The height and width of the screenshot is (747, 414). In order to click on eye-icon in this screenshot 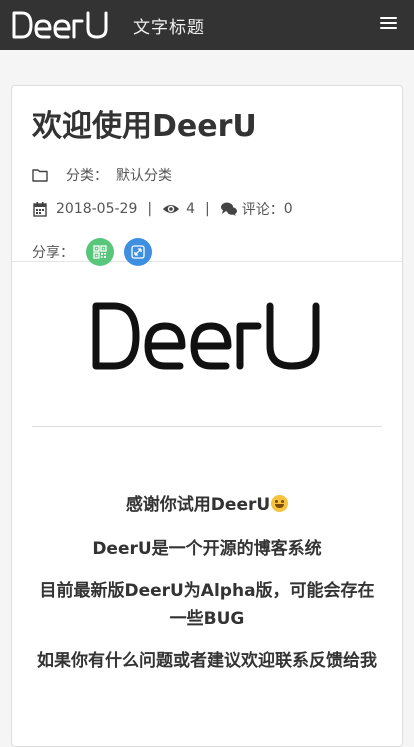, I will do `click(171, 209)`.